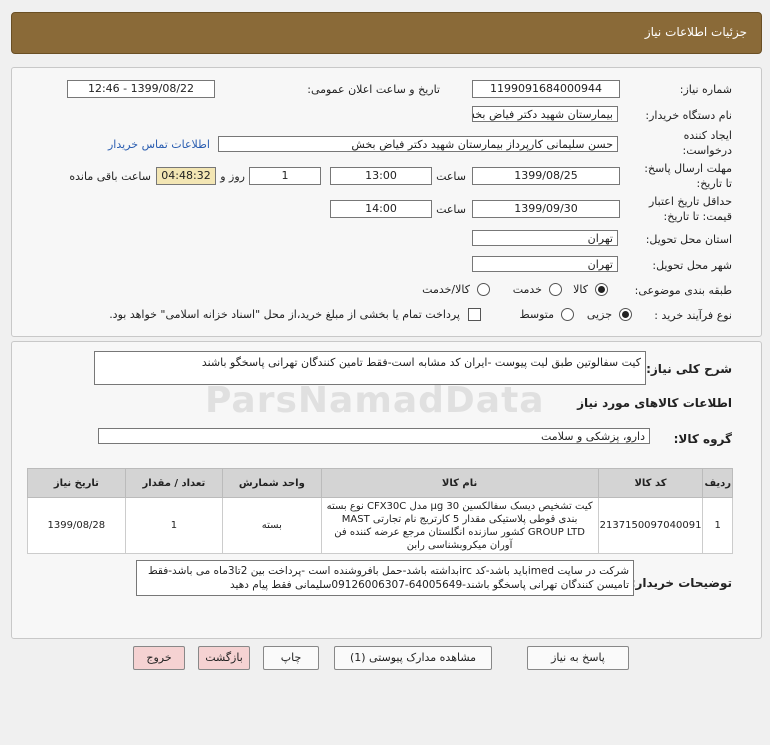 This screenshot has height=745, width=770. I want to click on process-option-minor: جزیی, so click(599, 314).